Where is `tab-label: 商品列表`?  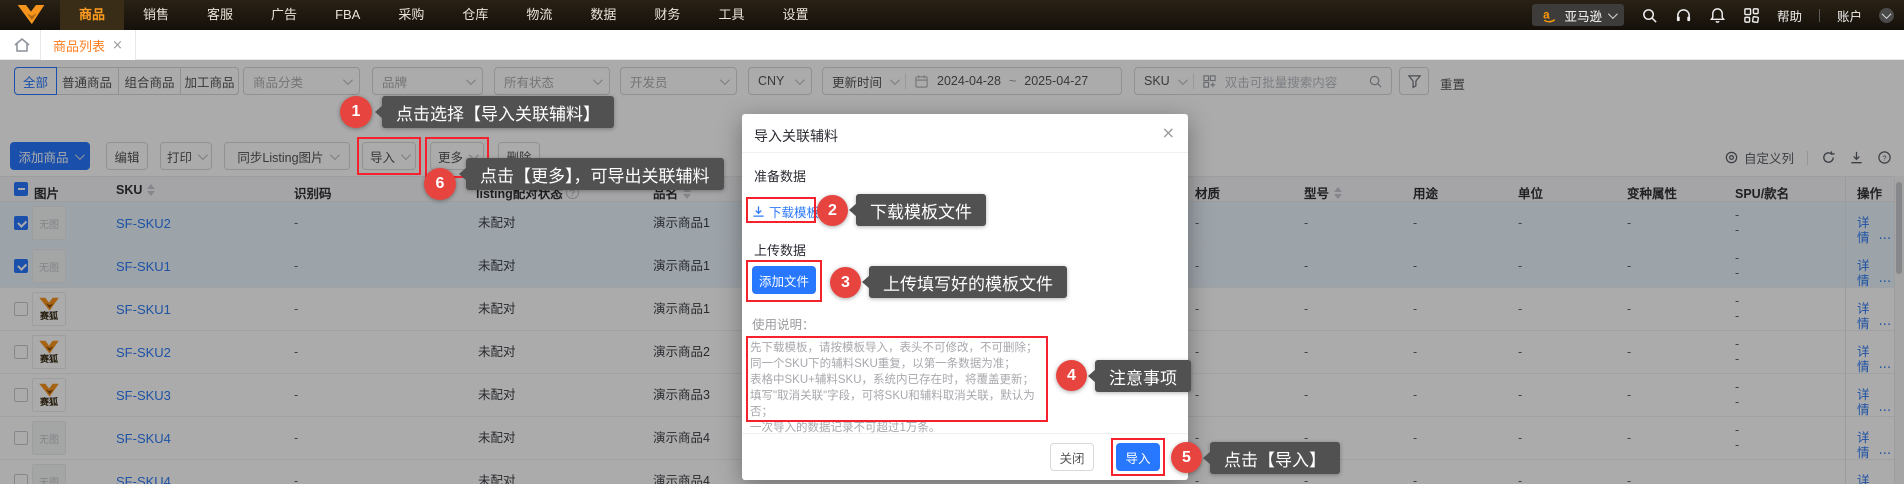 tab-label: 商品列表 is located at coordinates (79, 46).